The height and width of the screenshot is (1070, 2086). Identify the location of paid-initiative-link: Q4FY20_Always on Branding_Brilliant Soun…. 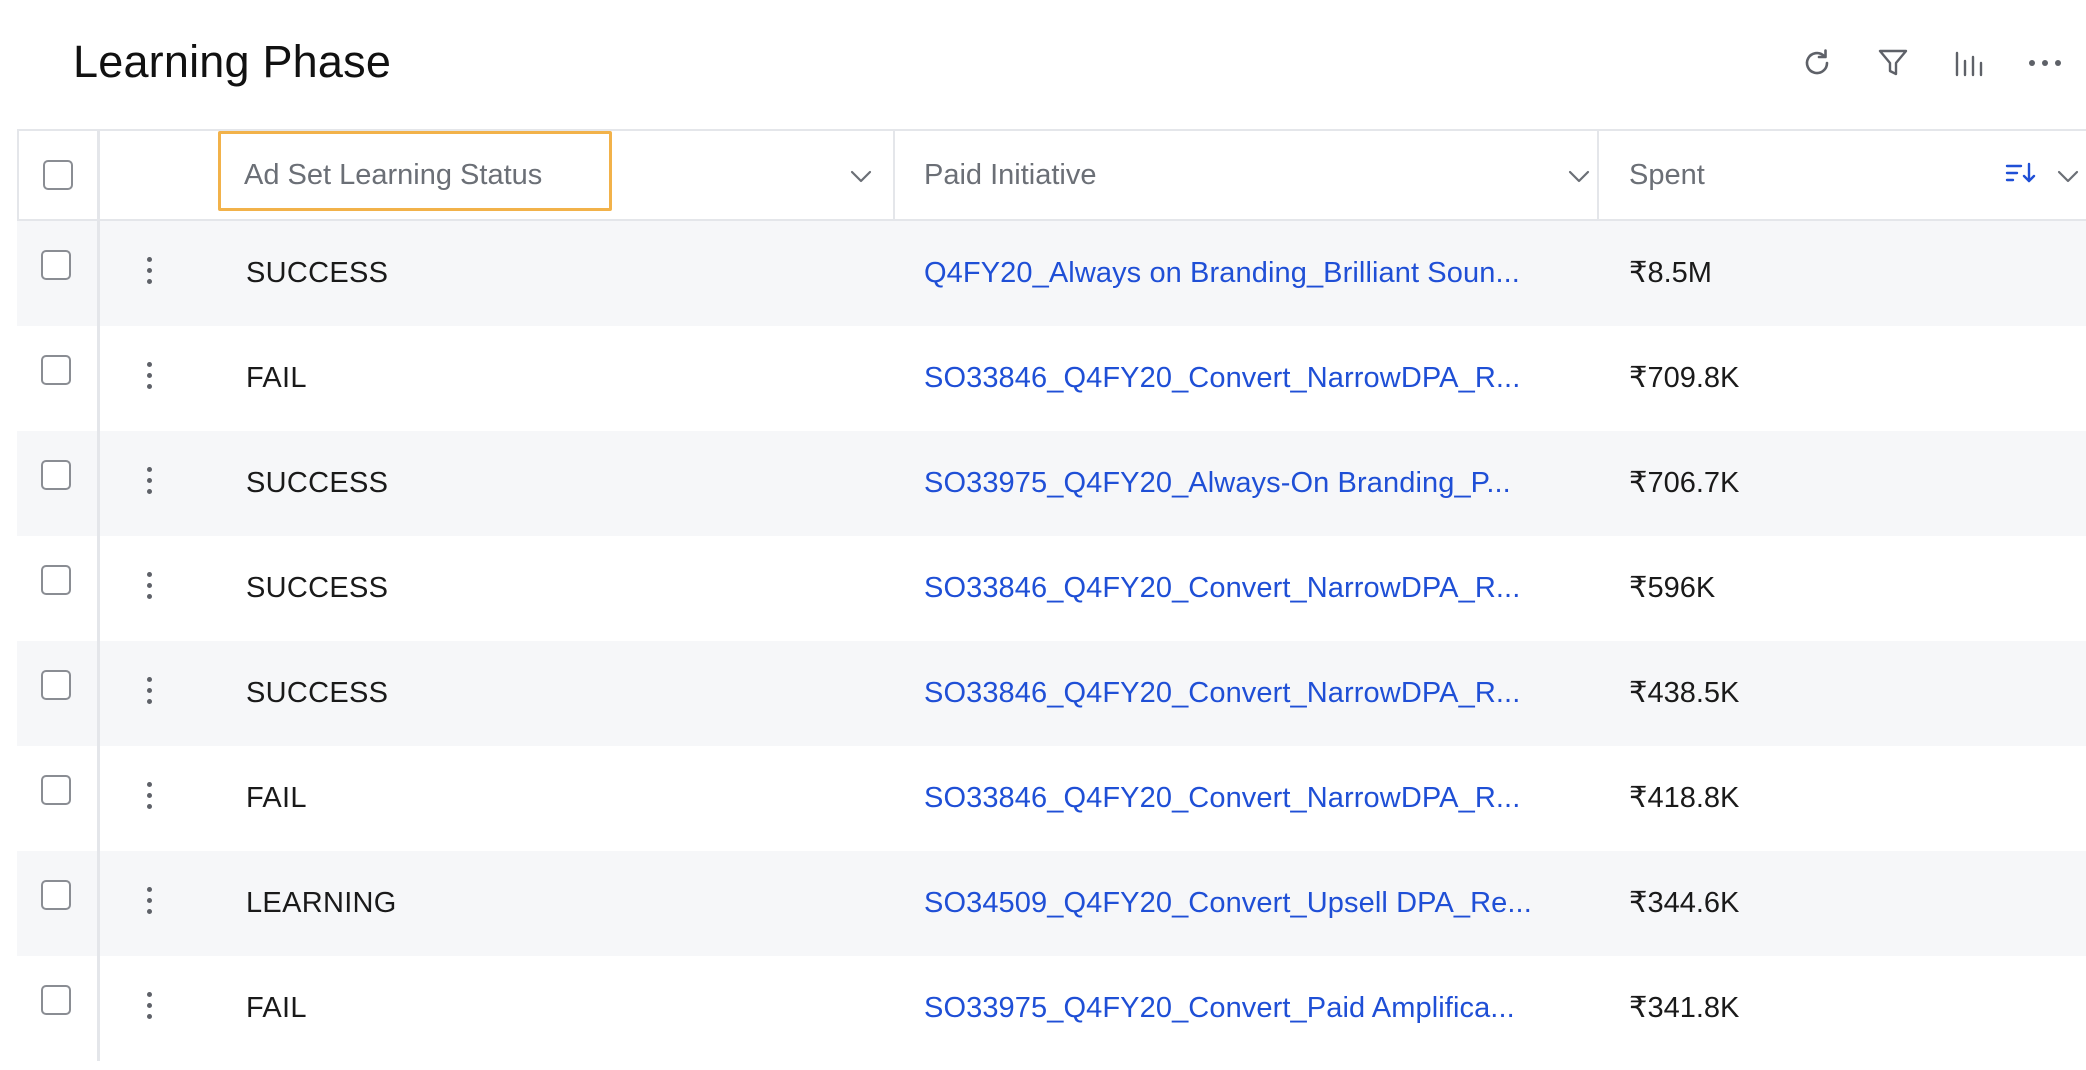
(1222, 273).